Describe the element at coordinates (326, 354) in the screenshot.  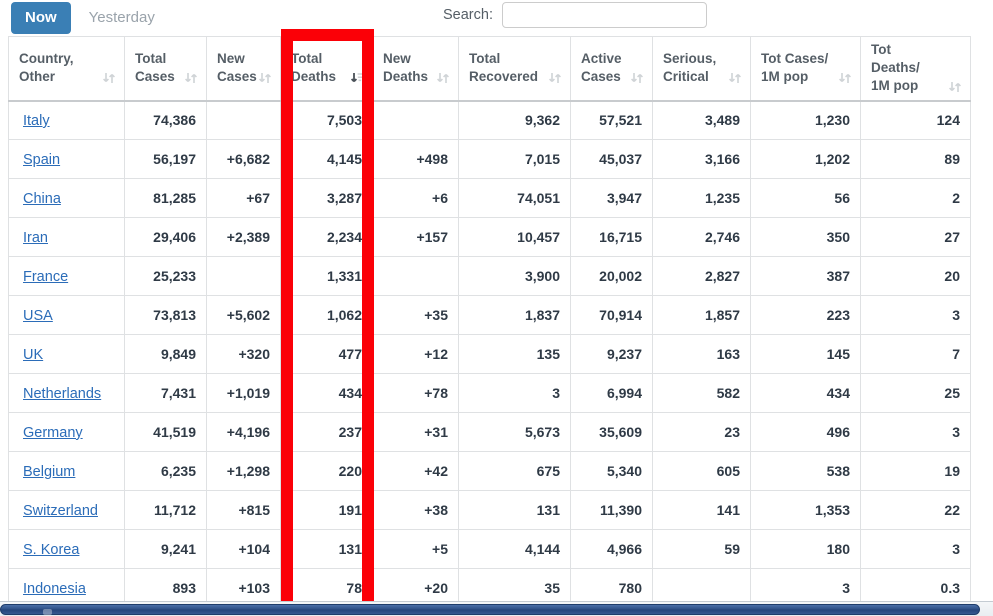
I see `cell-total-deaths: 477` at that location.